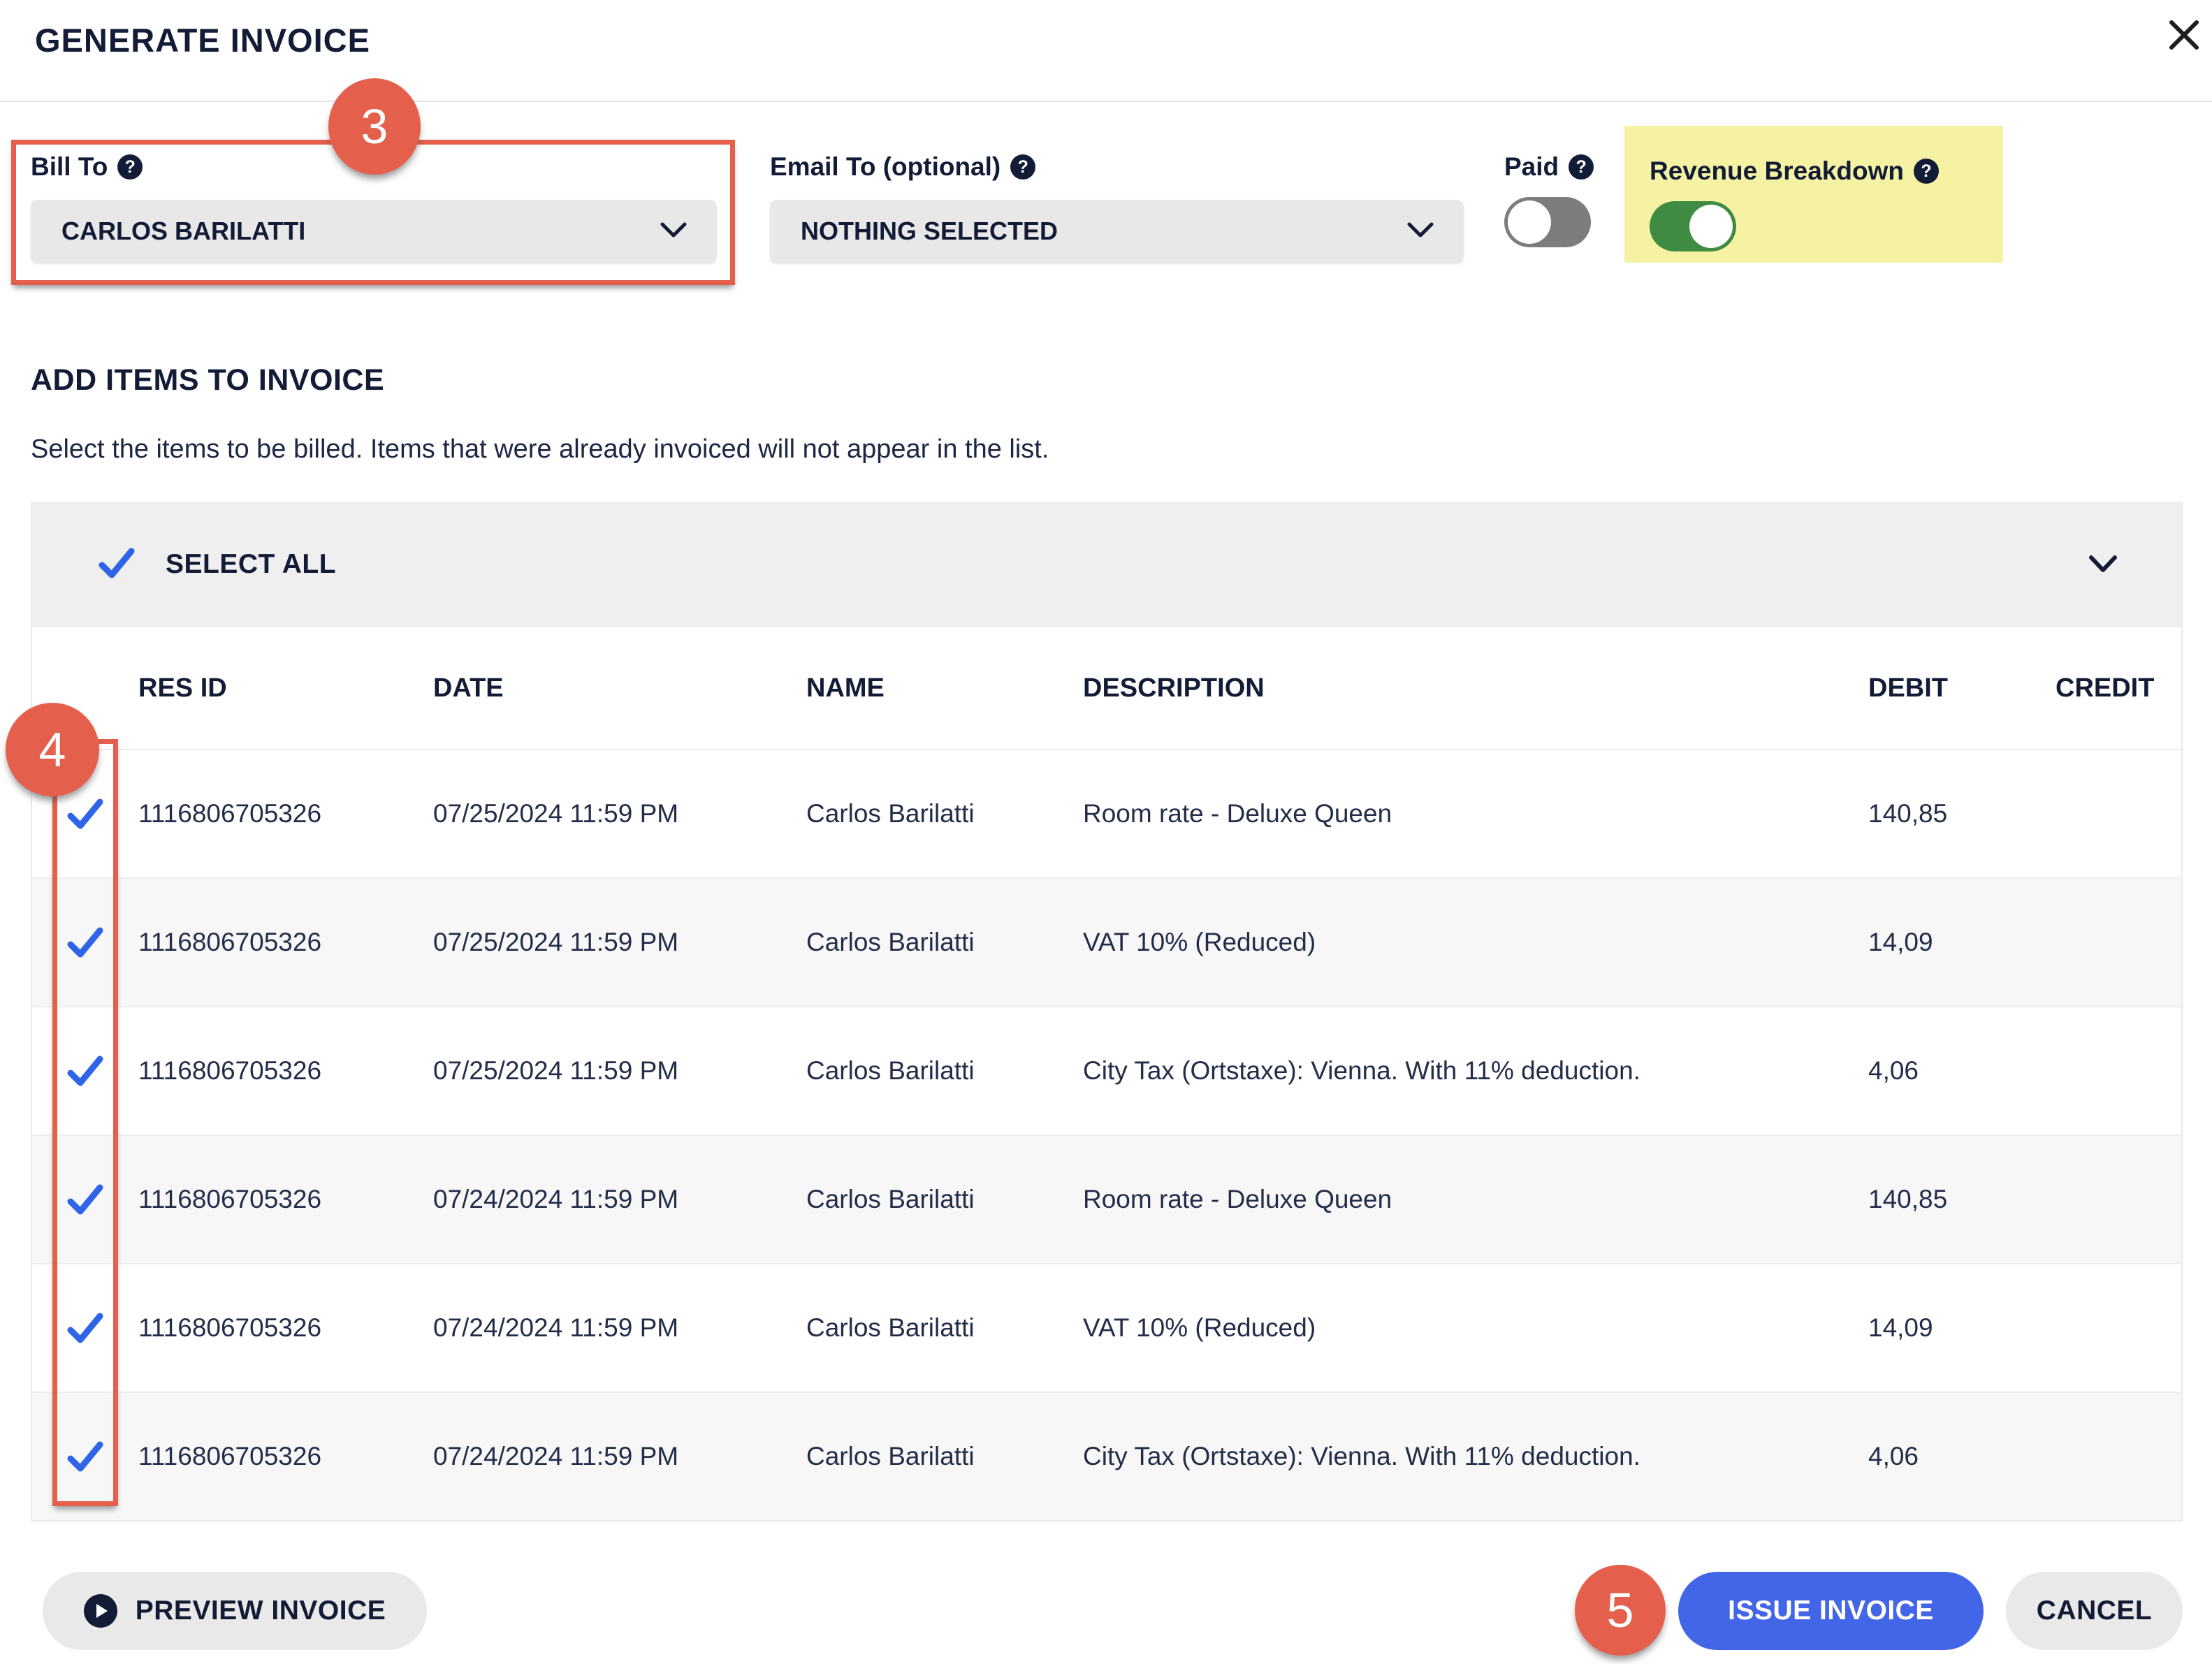  What do you see at coordinates (1174, 688) in the screenshot?
I see `column-header-description: DESCRIPTION` at bounding box center [1174, 688].